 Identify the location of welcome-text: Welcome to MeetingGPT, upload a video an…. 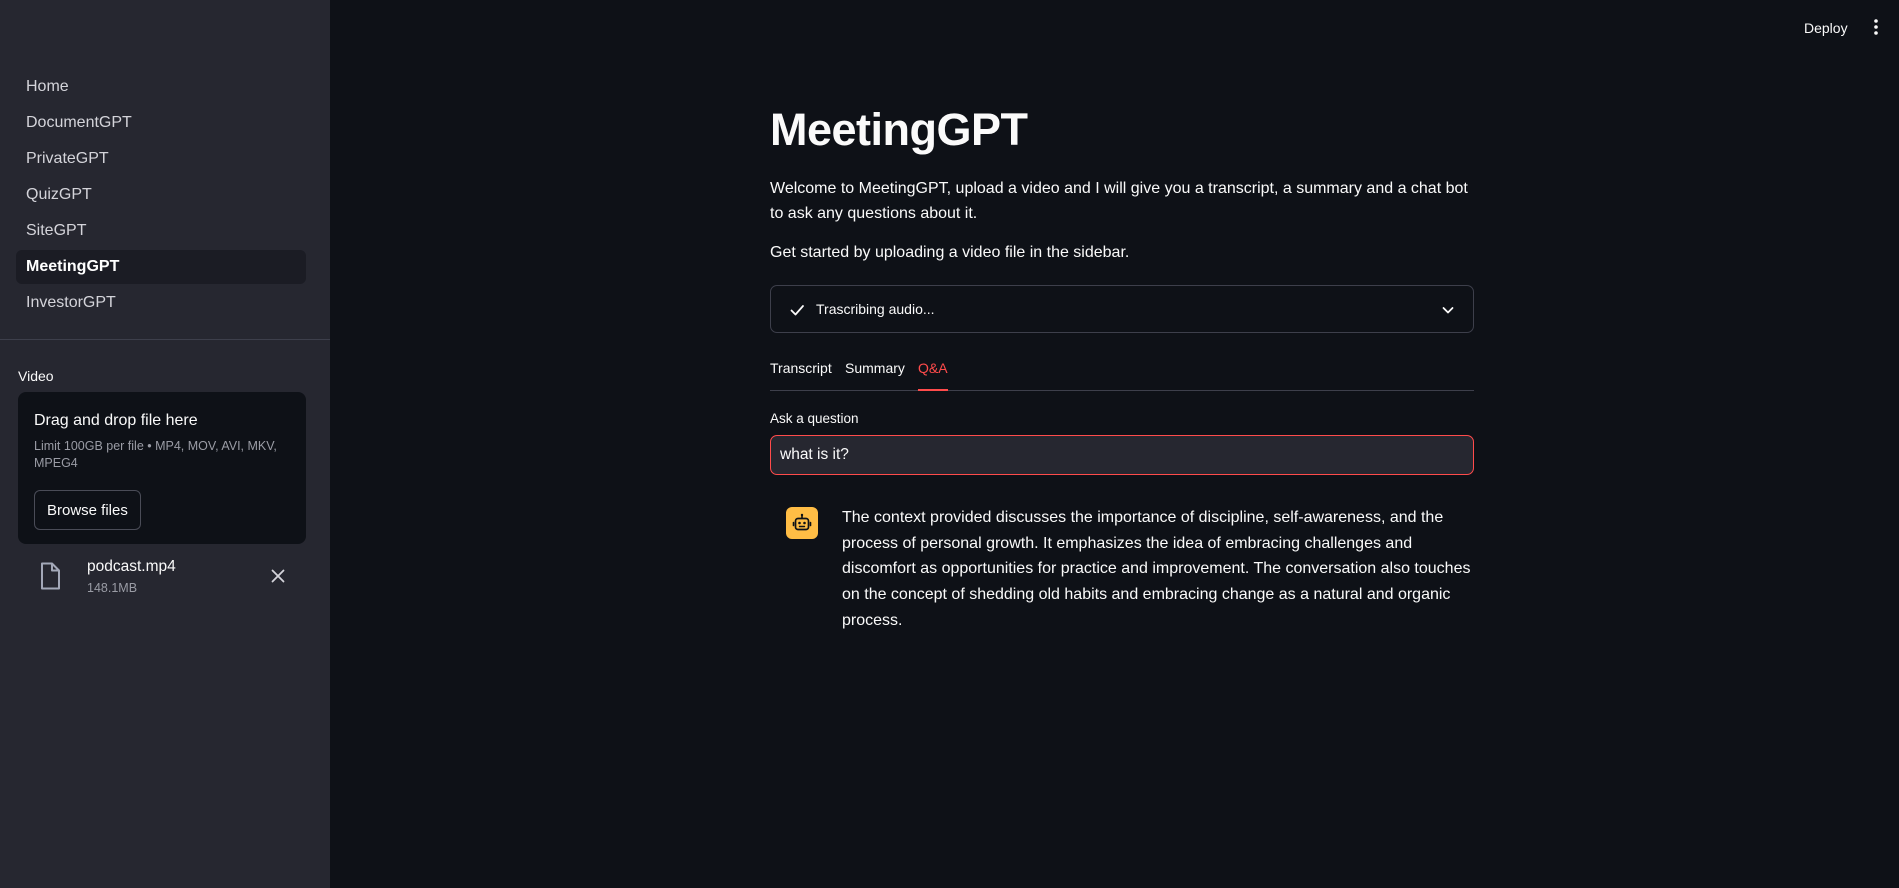
(1119, 201).